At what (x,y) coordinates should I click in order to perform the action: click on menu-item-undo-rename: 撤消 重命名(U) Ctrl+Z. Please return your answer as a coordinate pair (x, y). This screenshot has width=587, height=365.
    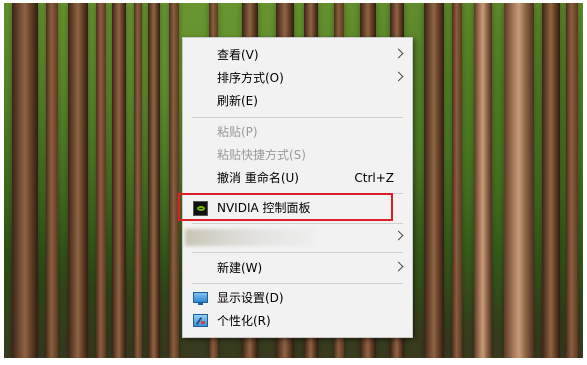
    Looking at the image, I should click on (297, 178).